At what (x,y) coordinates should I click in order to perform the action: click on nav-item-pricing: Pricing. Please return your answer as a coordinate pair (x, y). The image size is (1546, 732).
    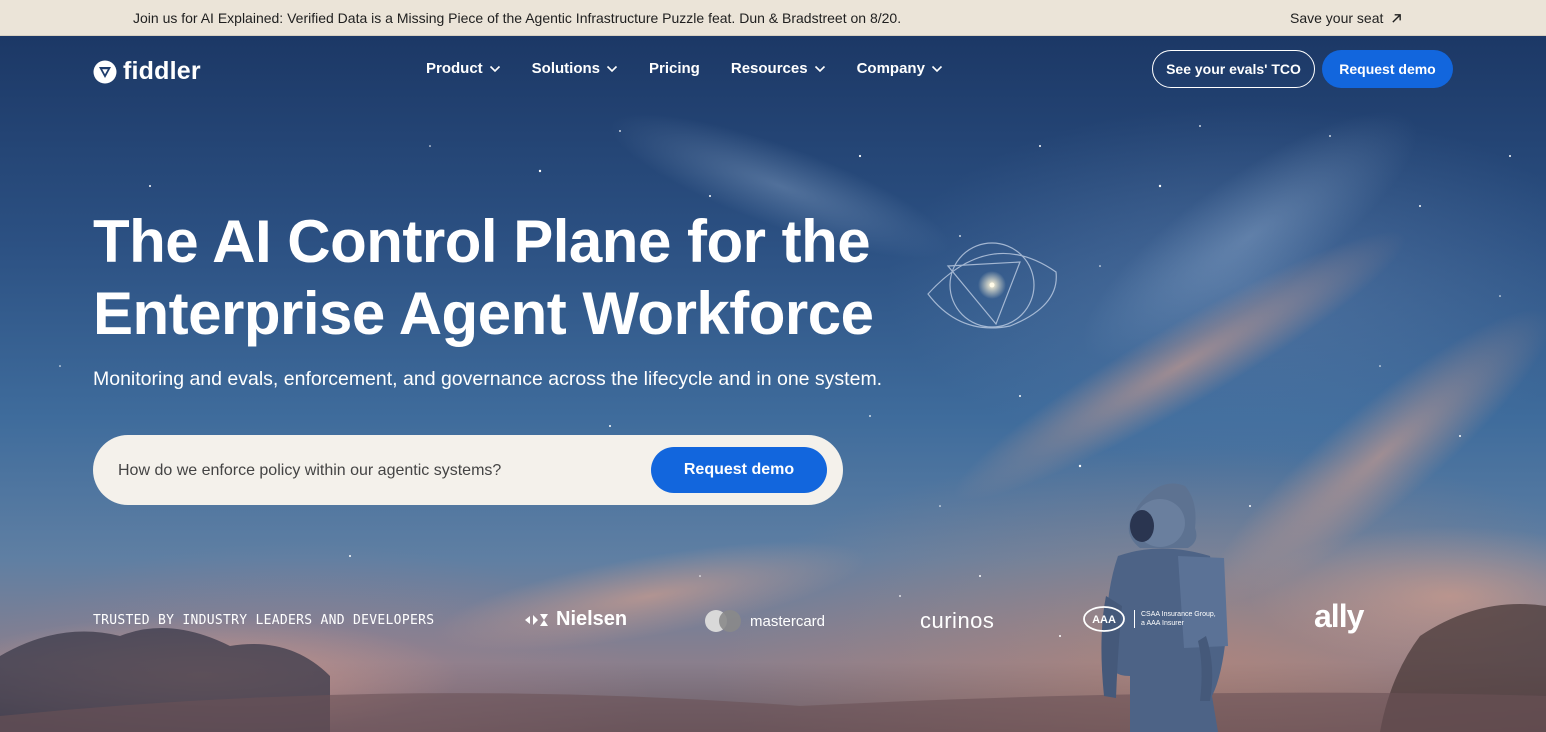
    Looking at the image, I should click on (674, 68).